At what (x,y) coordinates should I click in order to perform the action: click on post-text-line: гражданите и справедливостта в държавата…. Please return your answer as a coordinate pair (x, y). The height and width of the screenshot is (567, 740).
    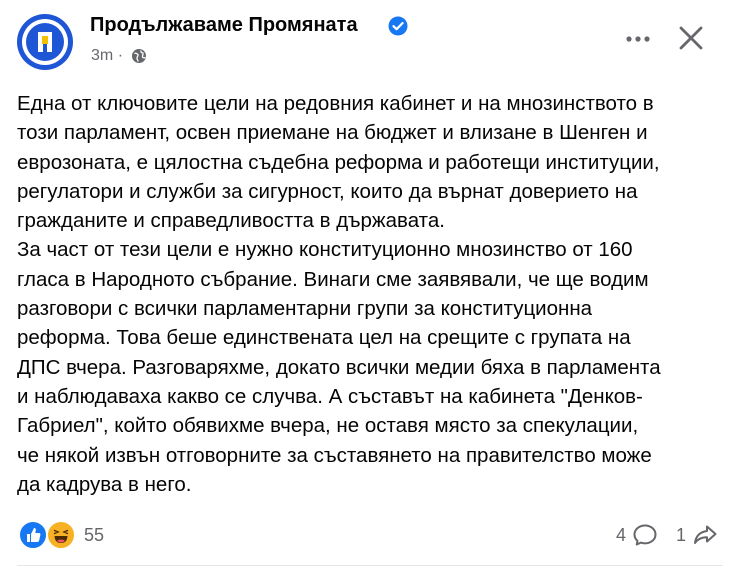
    Looking at the image, I should click on (231, 221).